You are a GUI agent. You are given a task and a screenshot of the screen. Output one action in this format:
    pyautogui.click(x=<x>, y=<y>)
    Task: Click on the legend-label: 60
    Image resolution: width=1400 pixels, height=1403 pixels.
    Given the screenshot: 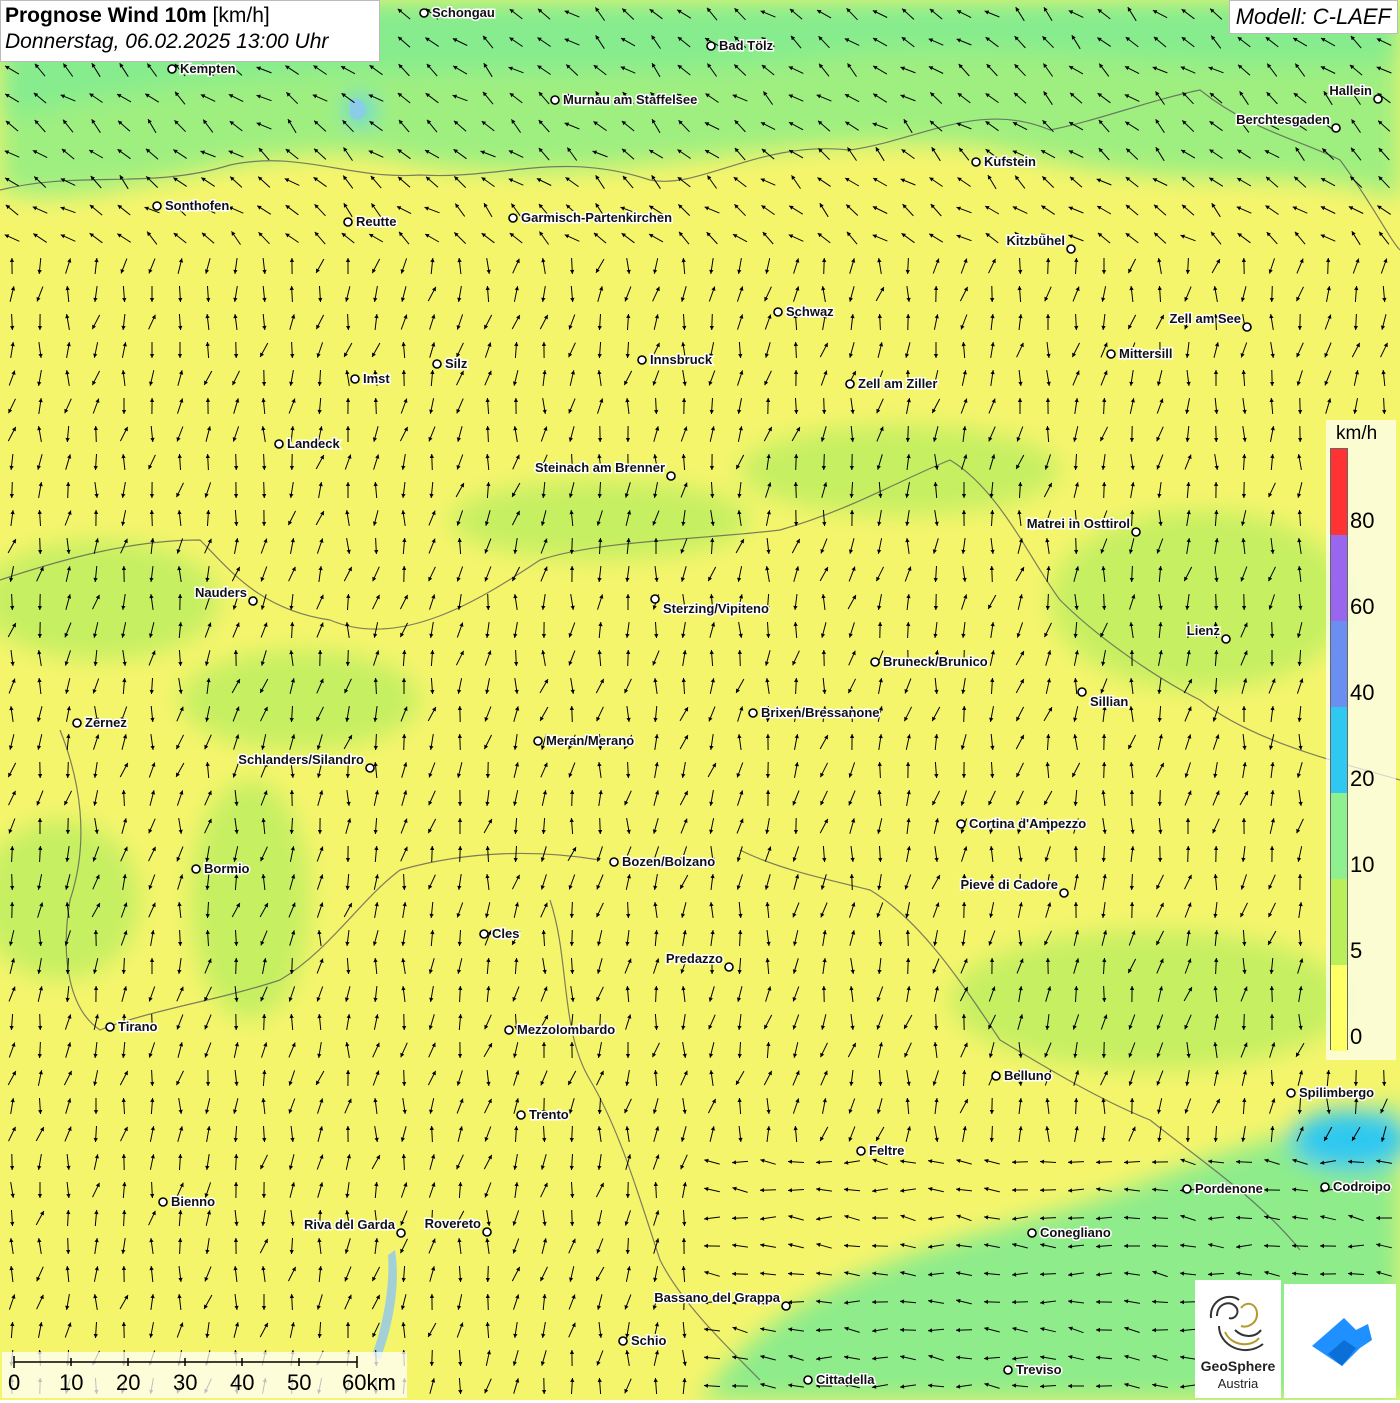 What is the action you would take?
    pyautogui.click(x=1362, y=607)
    